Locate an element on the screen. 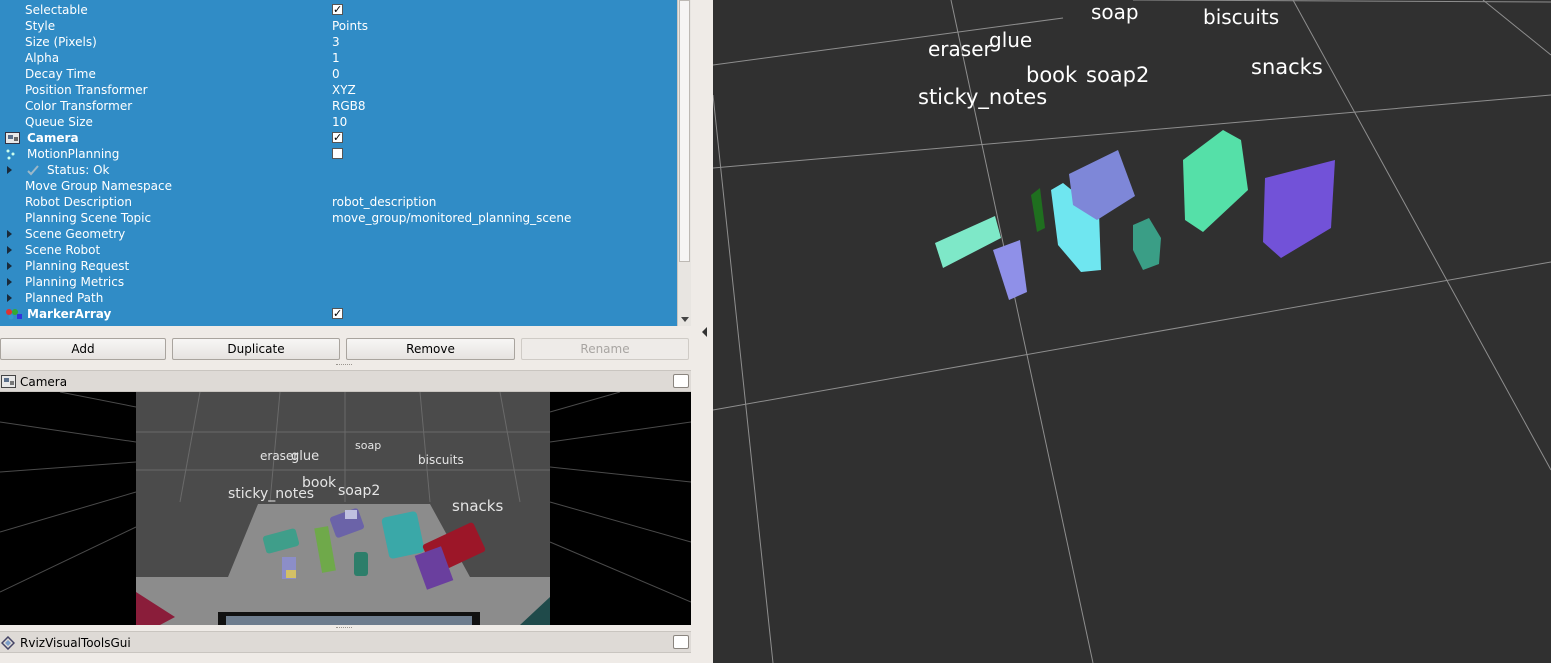 The width and height of the screenshot is (1551, 663). tree-row-label: Move Group Namespace is located at coordinates (98, 186).